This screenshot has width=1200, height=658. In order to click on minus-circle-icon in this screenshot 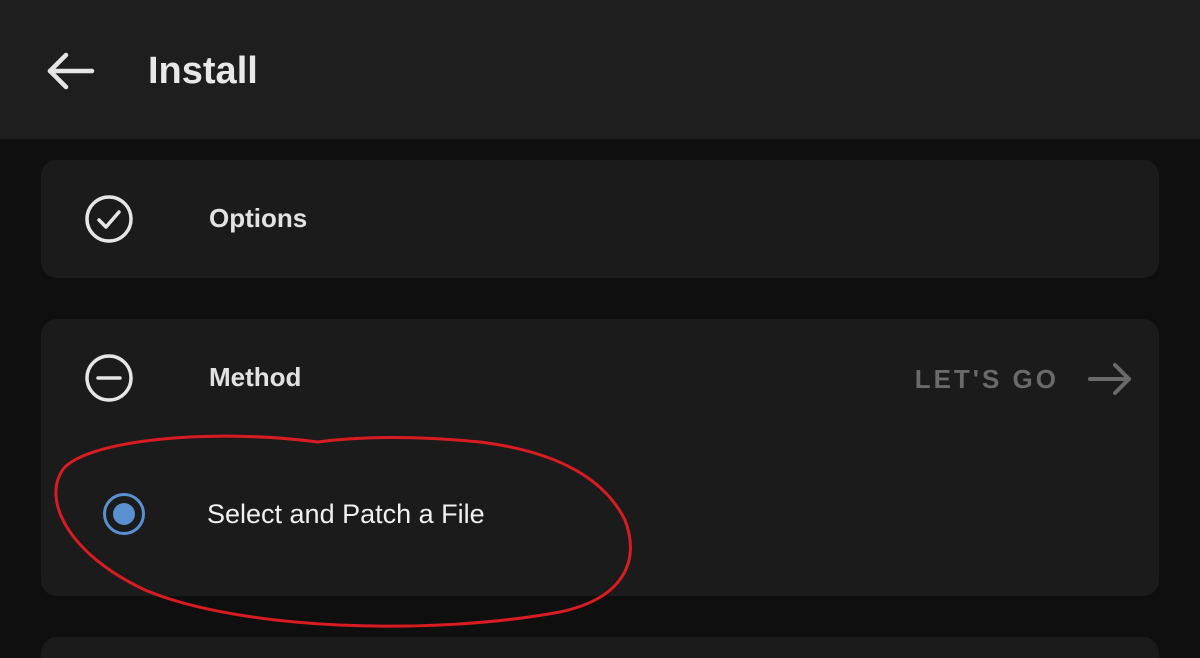, I will do `click(109, 378)`.